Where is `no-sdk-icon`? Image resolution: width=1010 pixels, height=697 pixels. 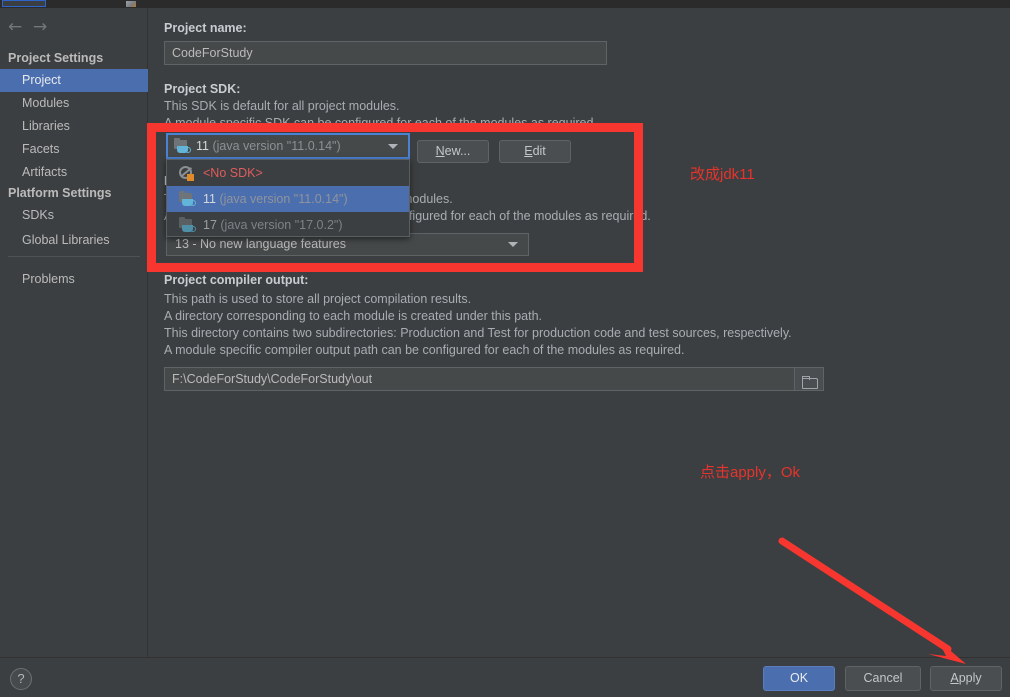
no-sdk-icon is located at coordinates (187, 173).